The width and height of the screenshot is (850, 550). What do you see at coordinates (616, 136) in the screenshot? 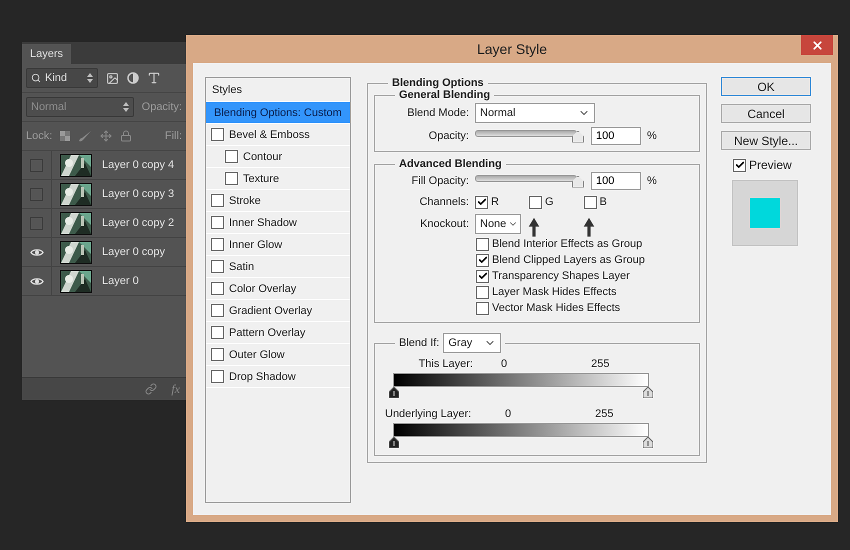
I see `opacity-field: 100` at bounding box center [616, 136].